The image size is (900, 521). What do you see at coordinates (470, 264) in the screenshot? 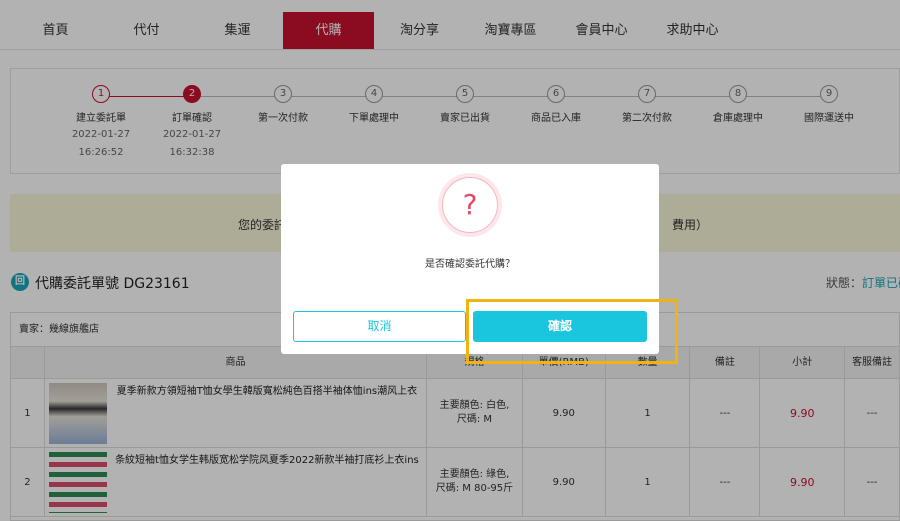
I see `confirm-message: 是否確認委託代購？` at bounding box center [470, 264].